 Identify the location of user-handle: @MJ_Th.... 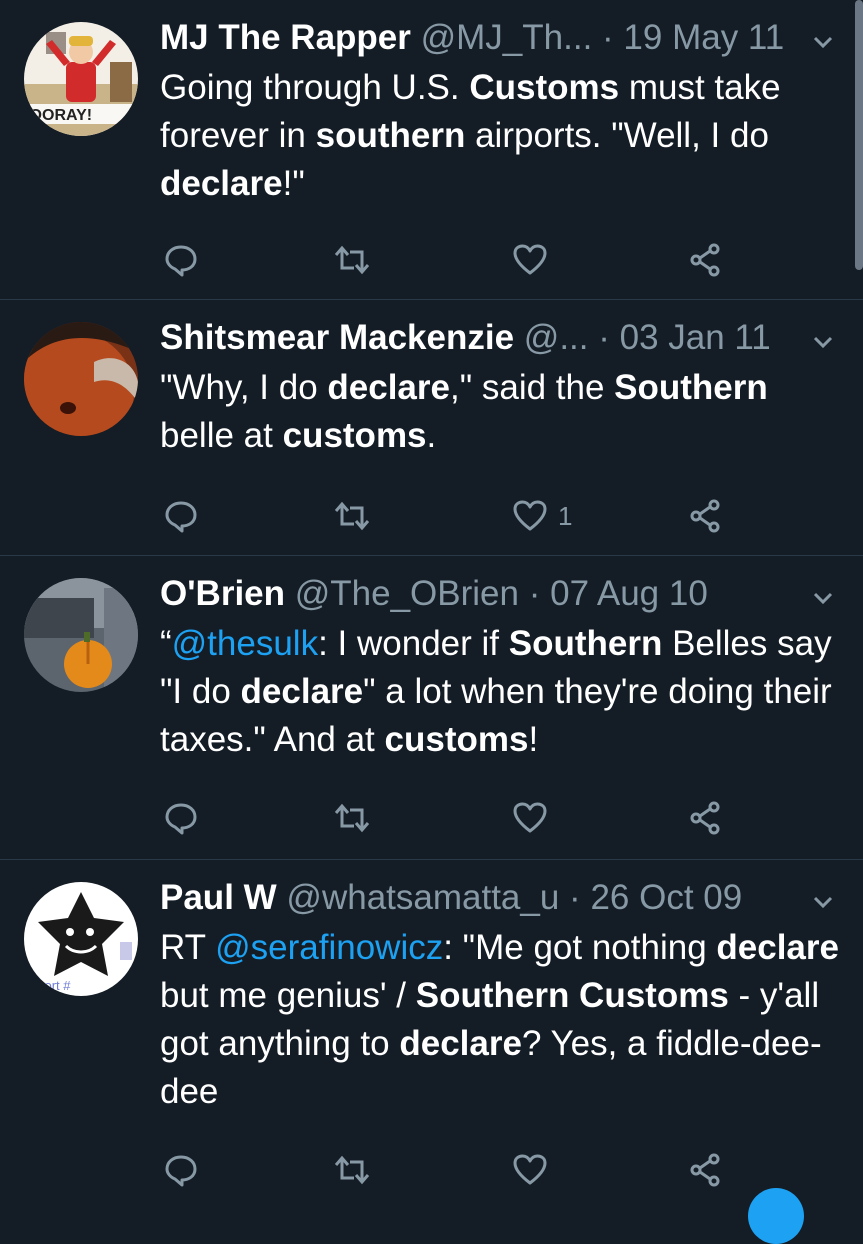
(507, 37).